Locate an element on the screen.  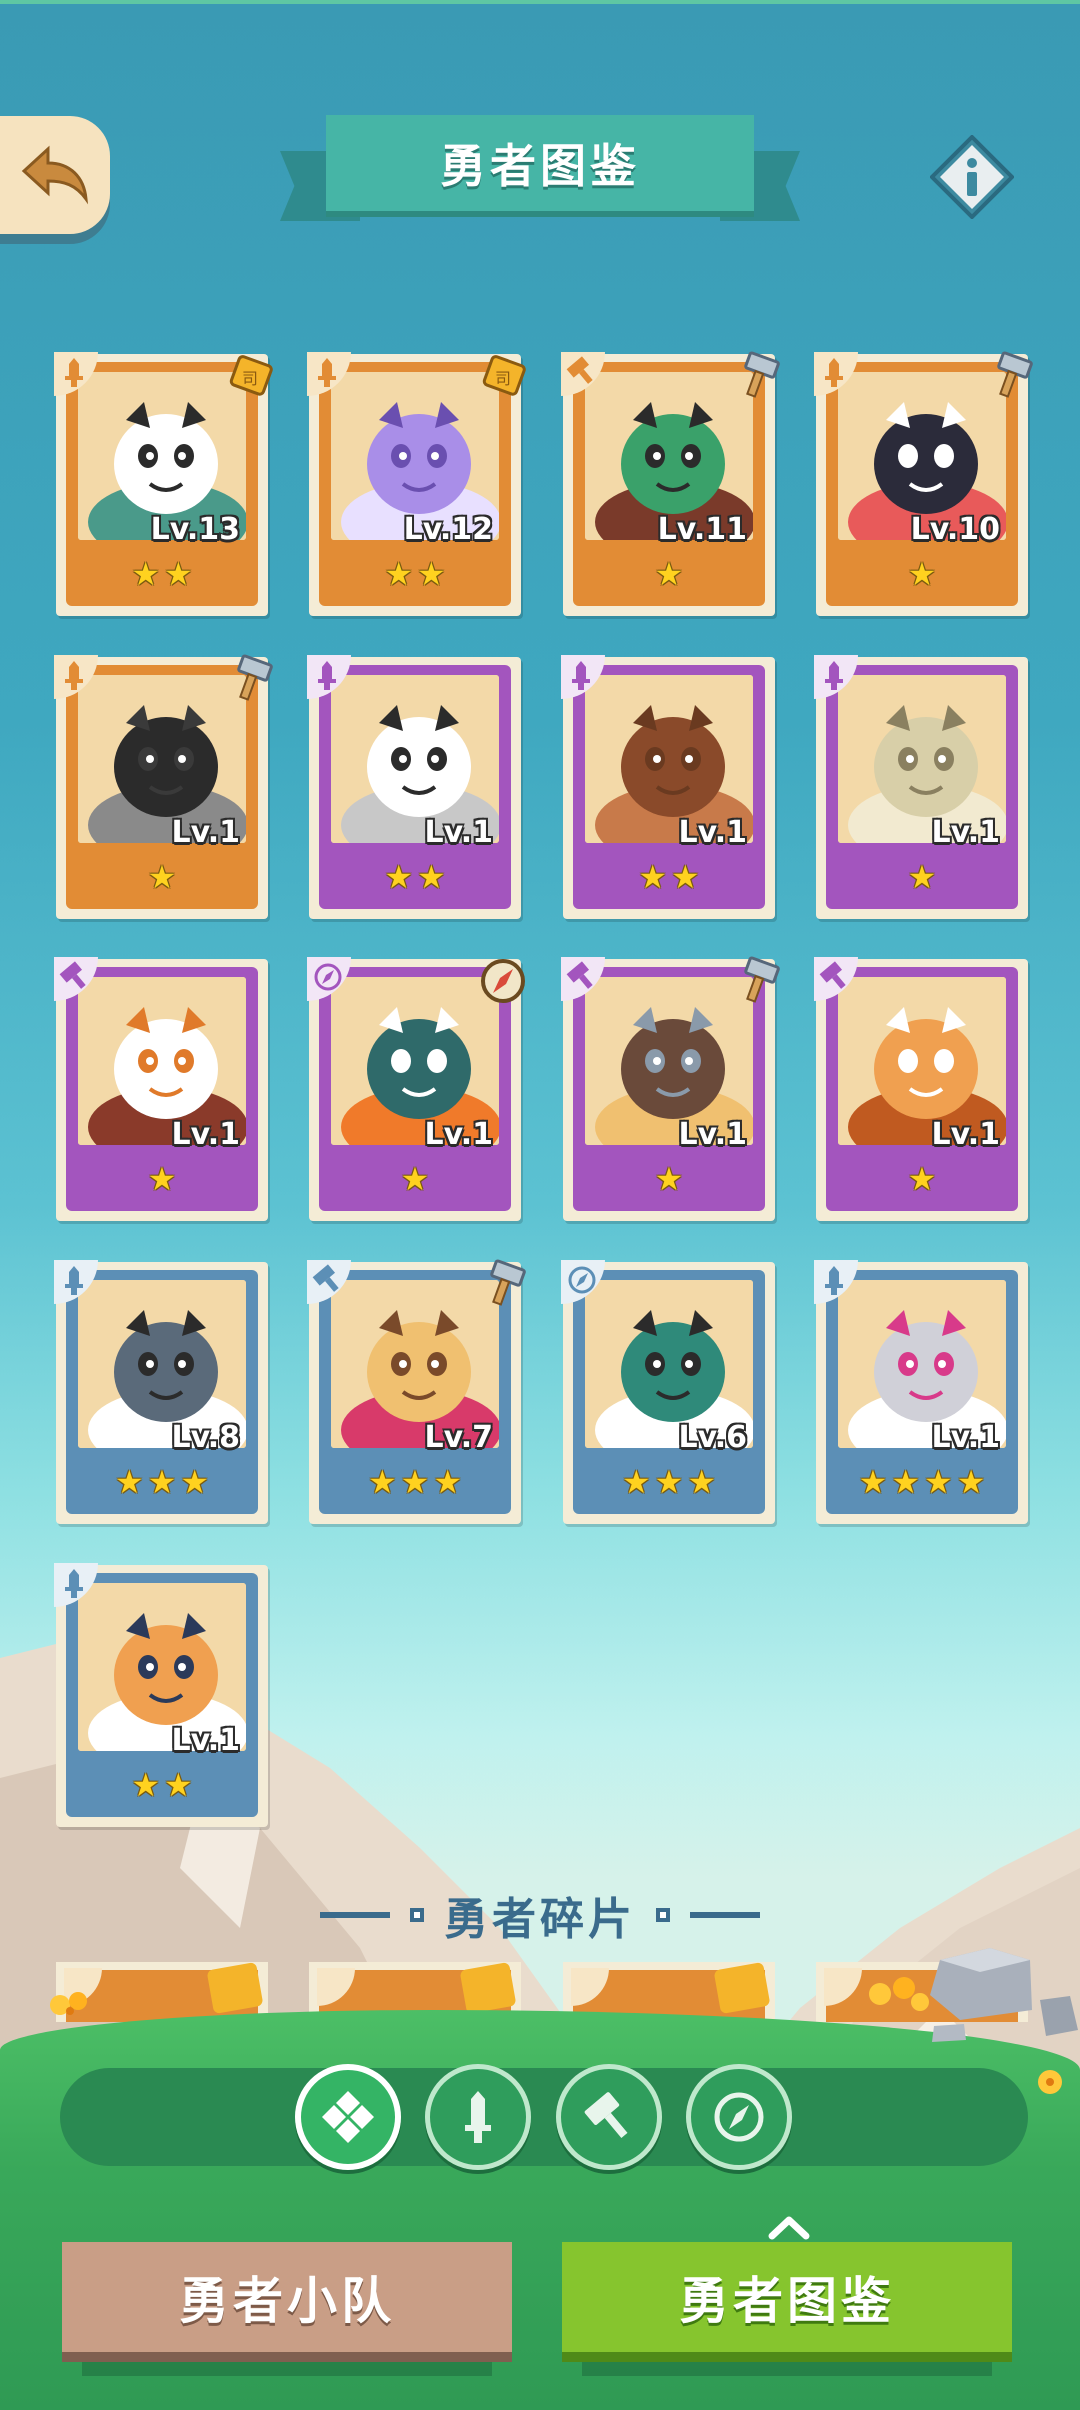
back-button is located at coordinates (55, 175).